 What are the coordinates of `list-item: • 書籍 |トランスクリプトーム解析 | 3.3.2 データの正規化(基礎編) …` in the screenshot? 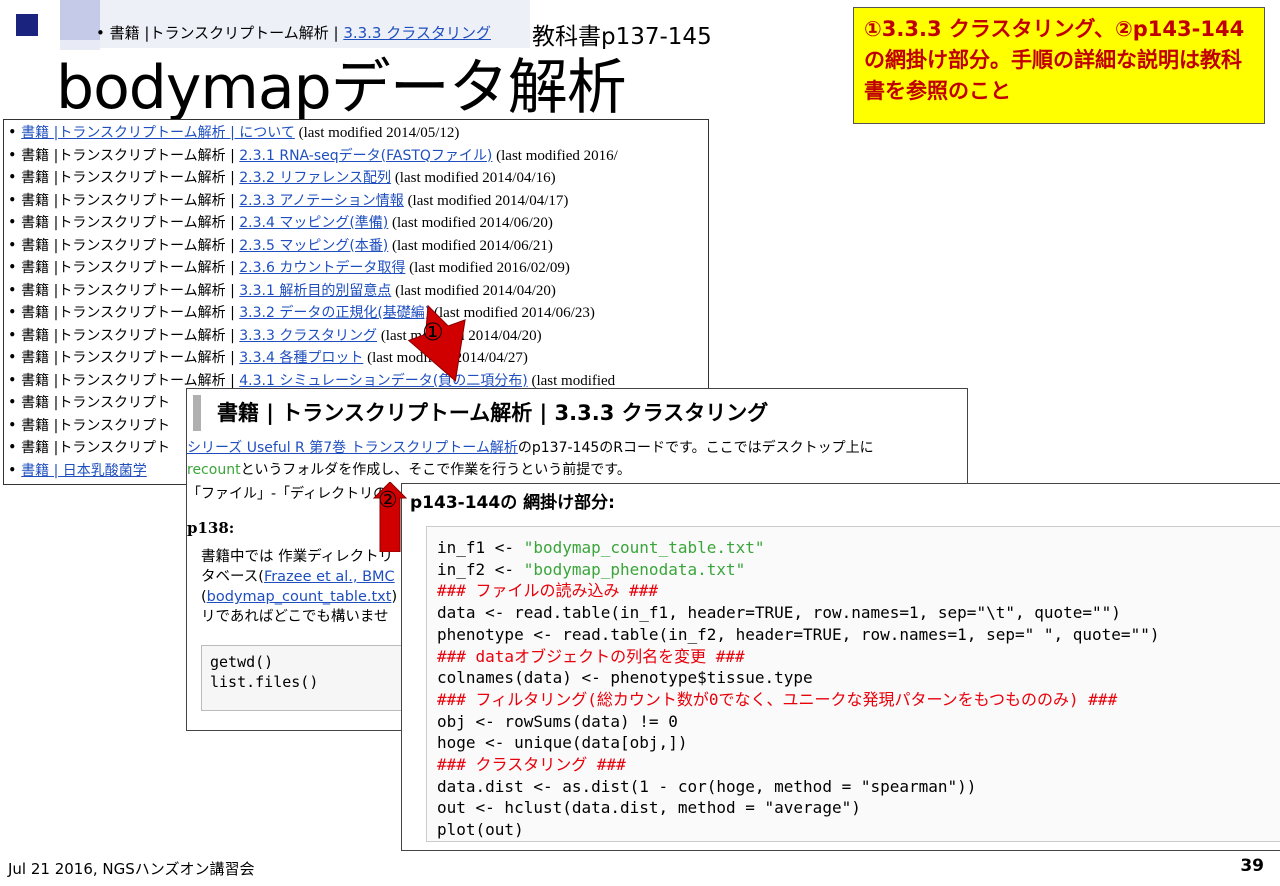 It's located at (301, 313).